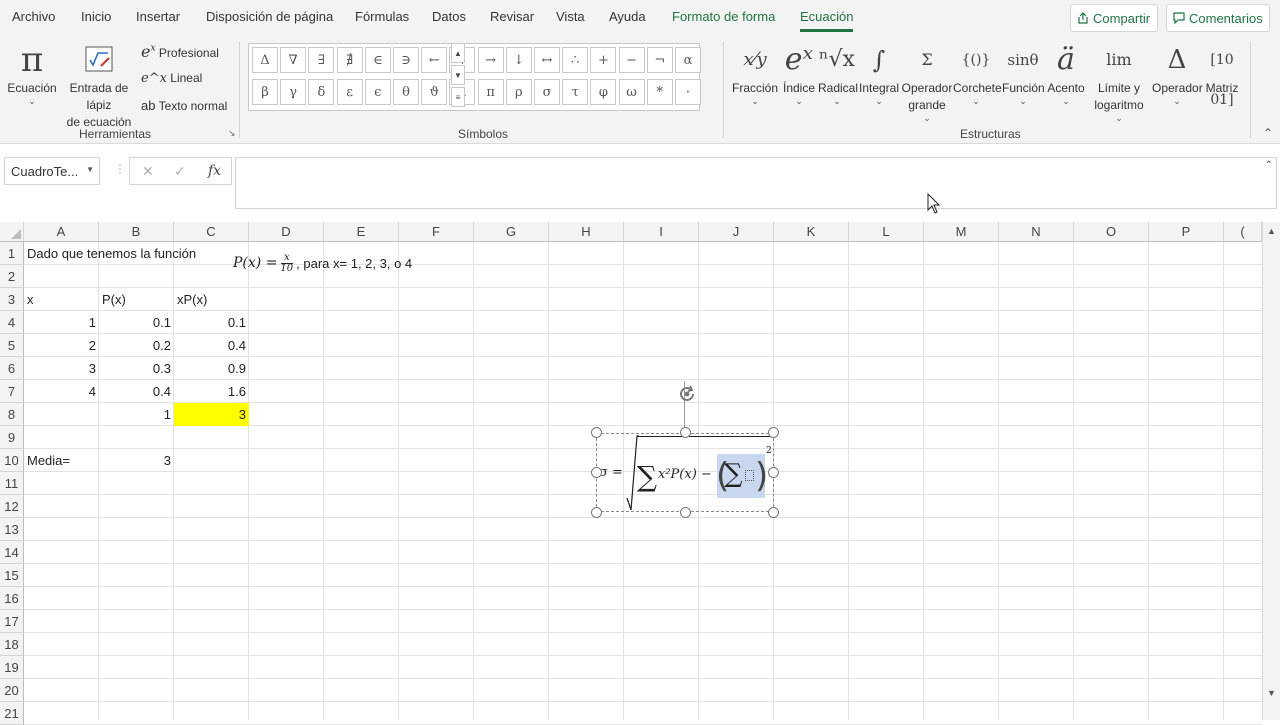  I want to click on row-header-14: 14, so click(12, 552).